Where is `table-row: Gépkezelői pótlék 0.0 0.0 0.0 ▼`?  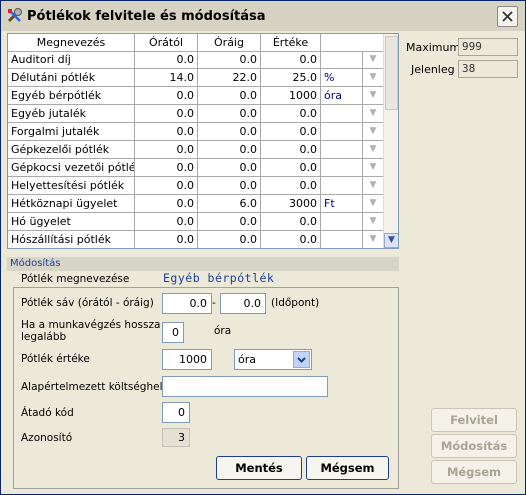 table-row: Gépkezelői pótlék 0.0 0.0 0.0 ▼ is located at coordinates (195, 150).